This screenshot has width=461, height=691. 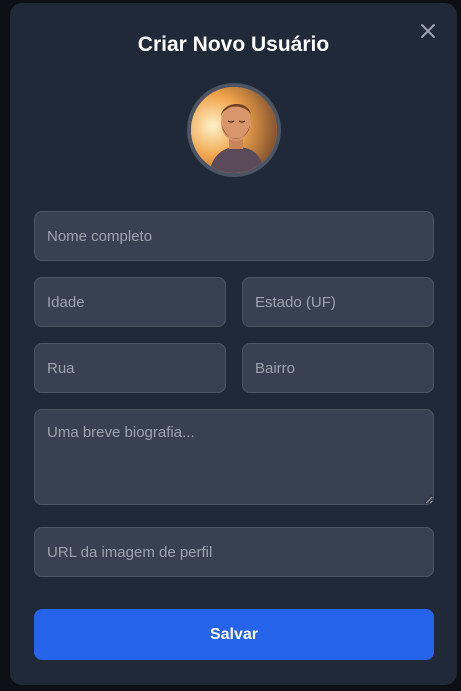 I want to click on modal-title: Criar Novo Usuário, so click(x=233, y=44).